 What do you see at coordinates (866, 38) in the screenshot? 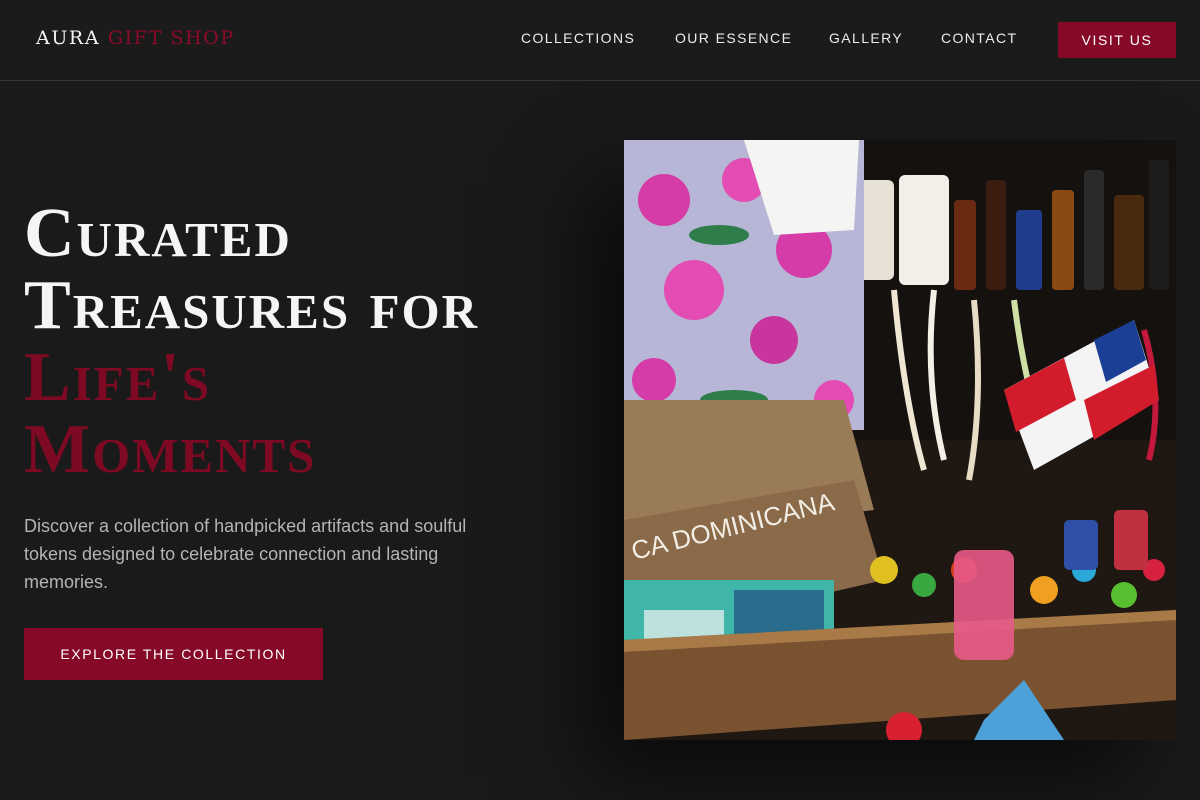
I see `nav-link-gallery: GALLERY` at bounding box center [866, 38].